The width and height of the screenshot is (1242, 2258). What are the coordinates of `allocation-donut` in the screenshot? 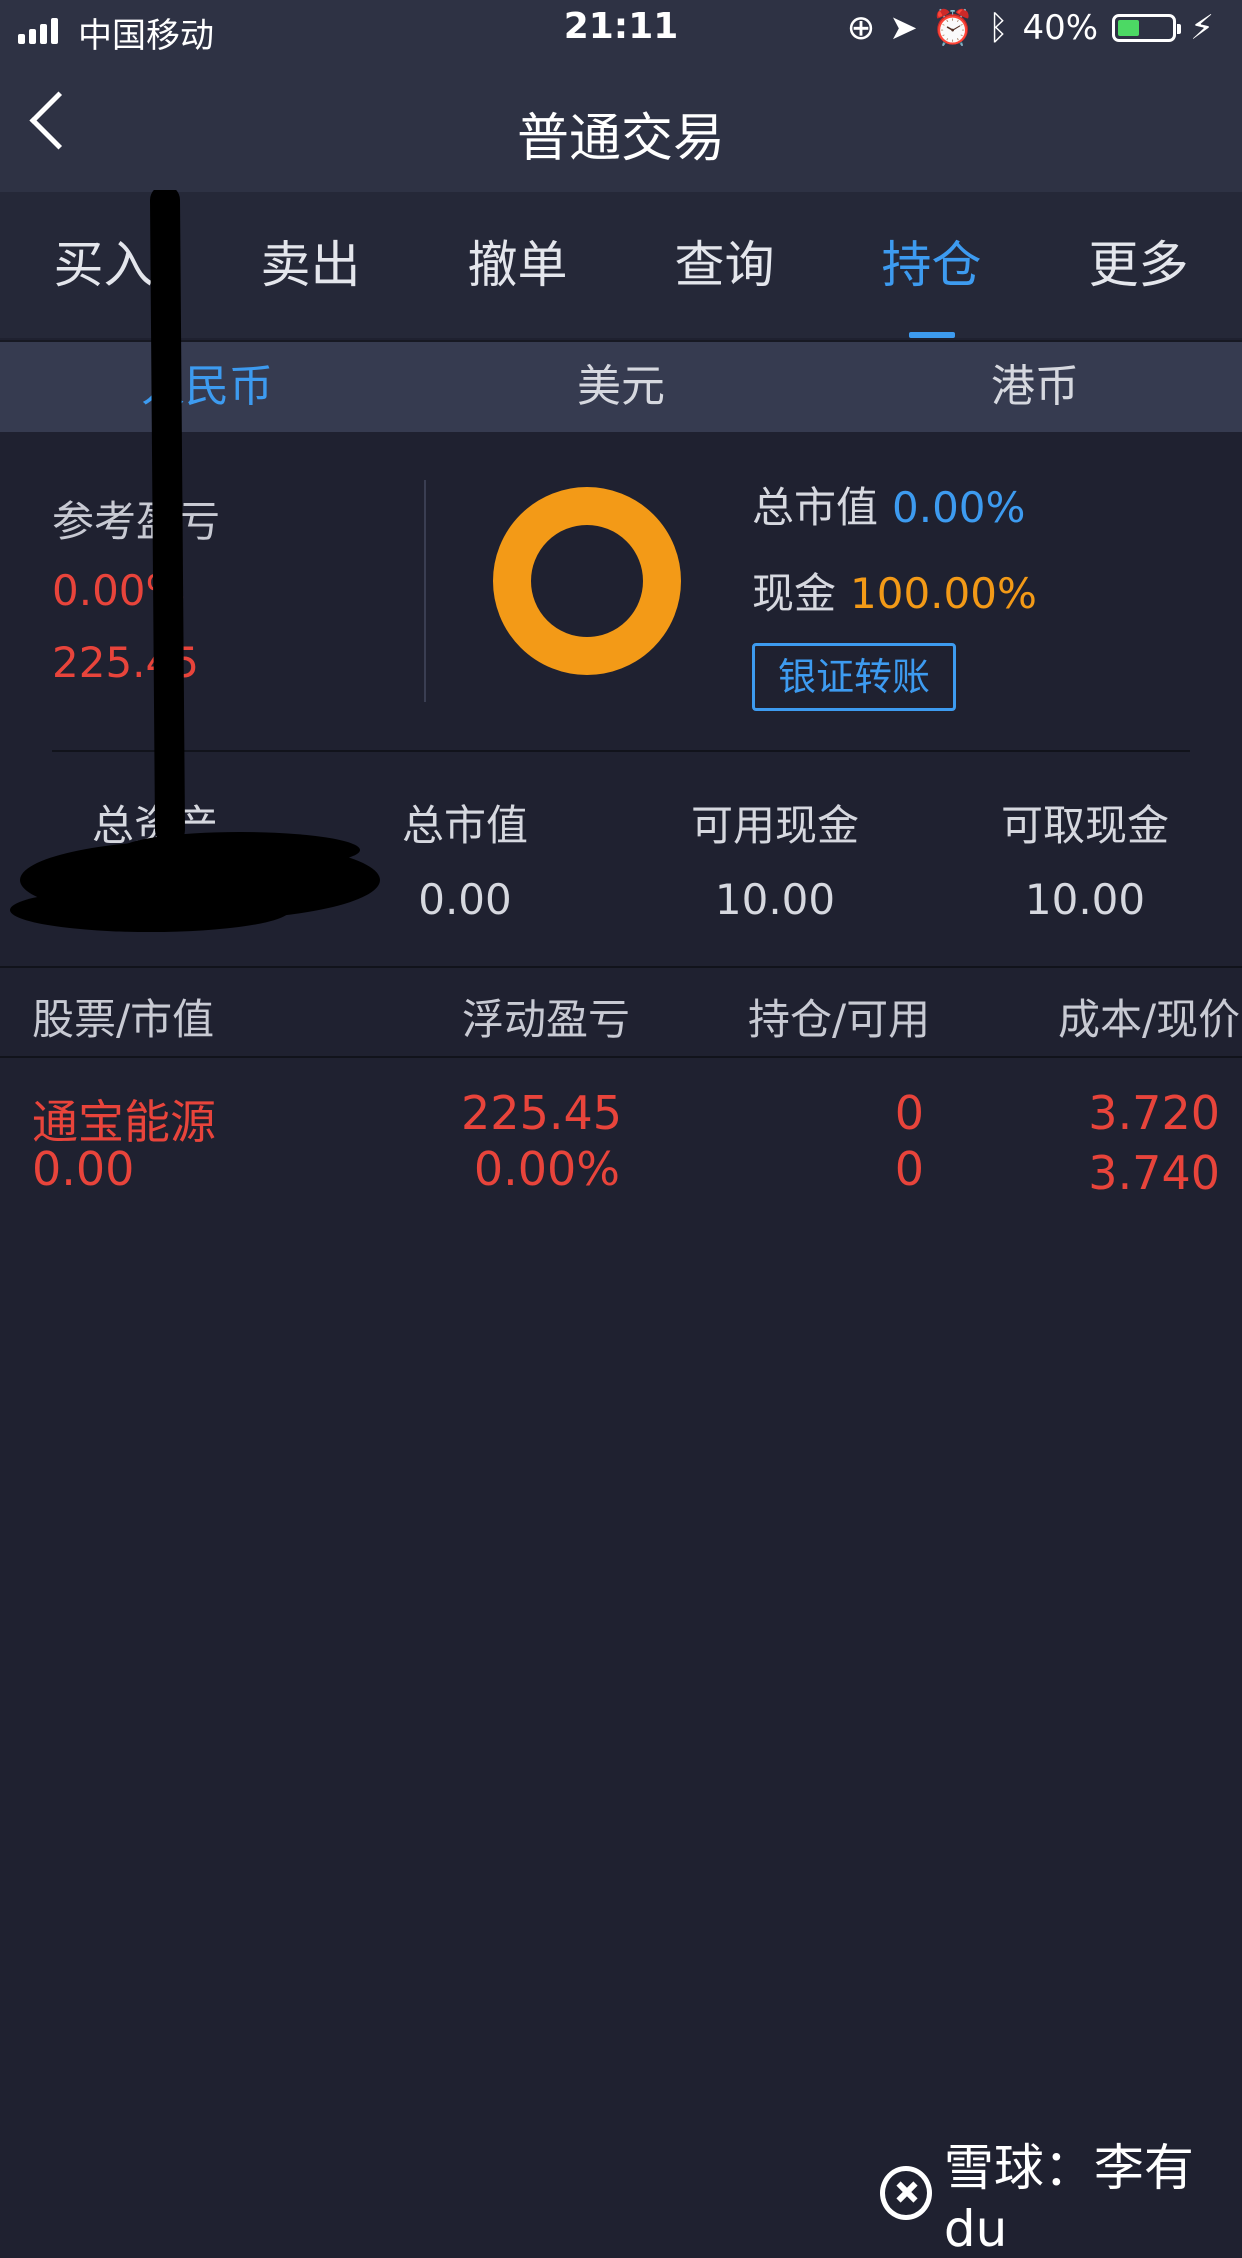 It's located at (587, 581).